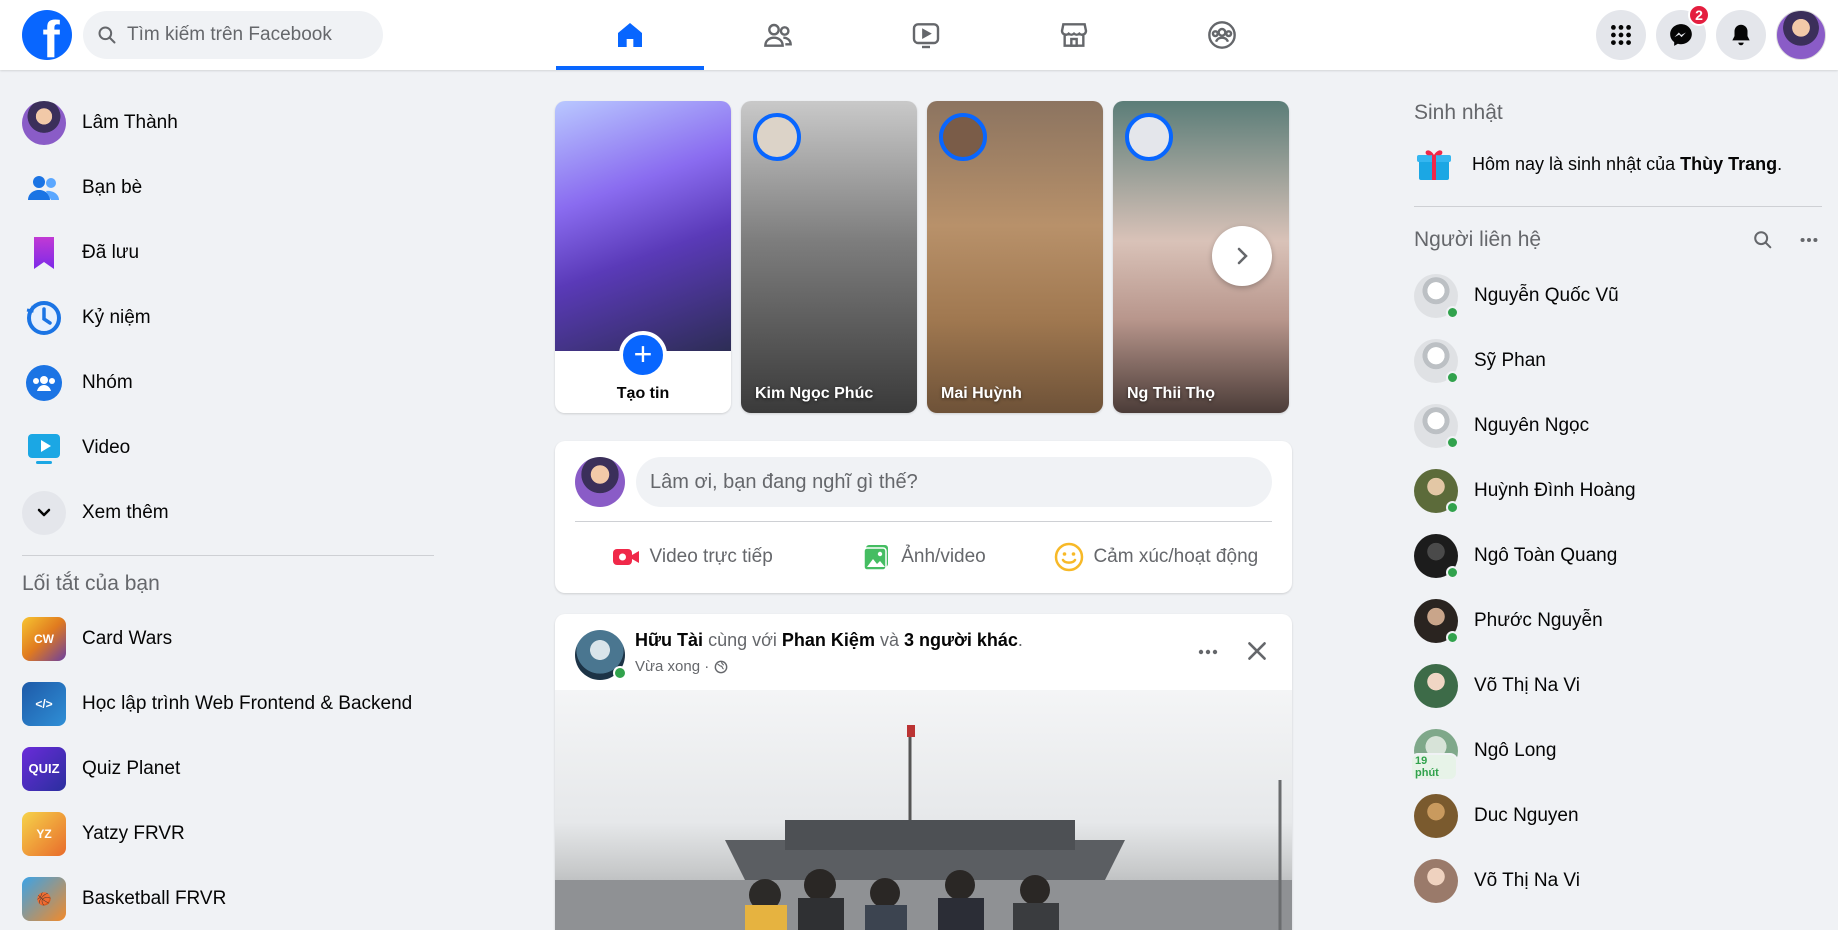 The height and width of the screenshot is (930, 1838). I want to click on tab-friends, so click(778, 35).